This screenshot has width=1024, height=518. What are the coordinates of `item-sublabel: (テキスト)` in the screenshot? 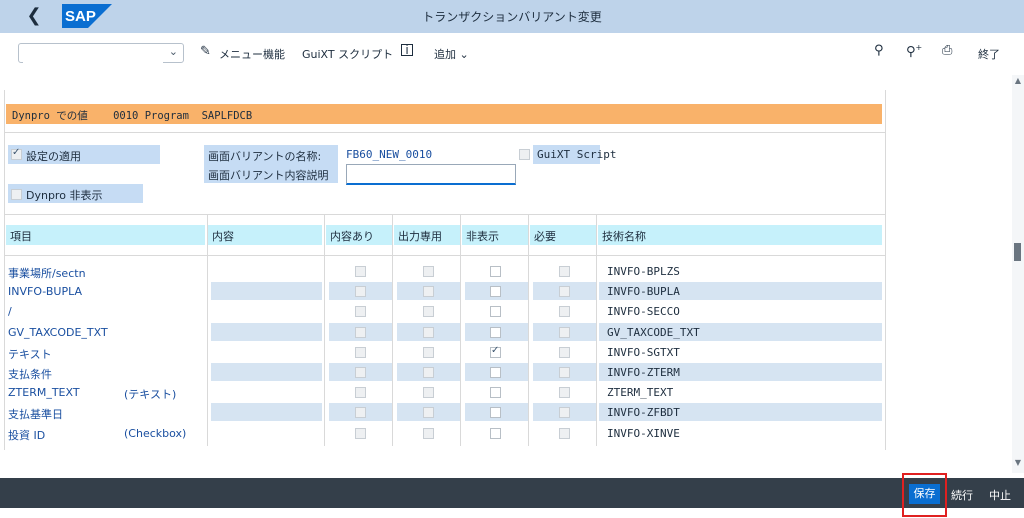 It's located at (150, 394).